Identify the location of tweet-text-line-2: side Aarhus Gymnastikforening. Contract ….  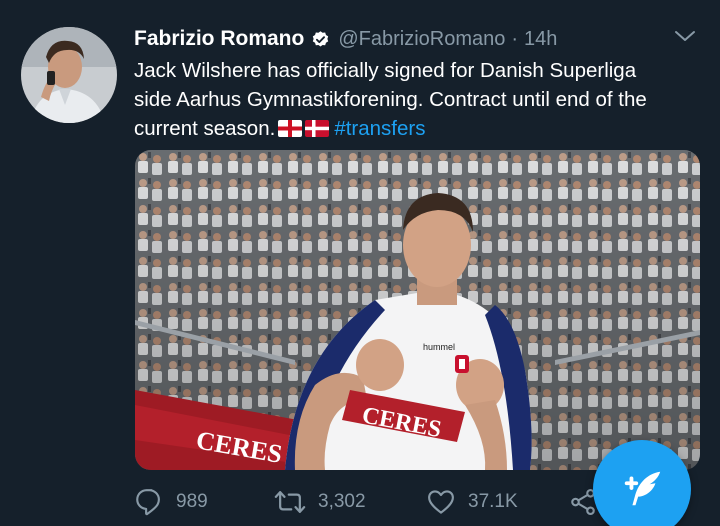
(390, 99).